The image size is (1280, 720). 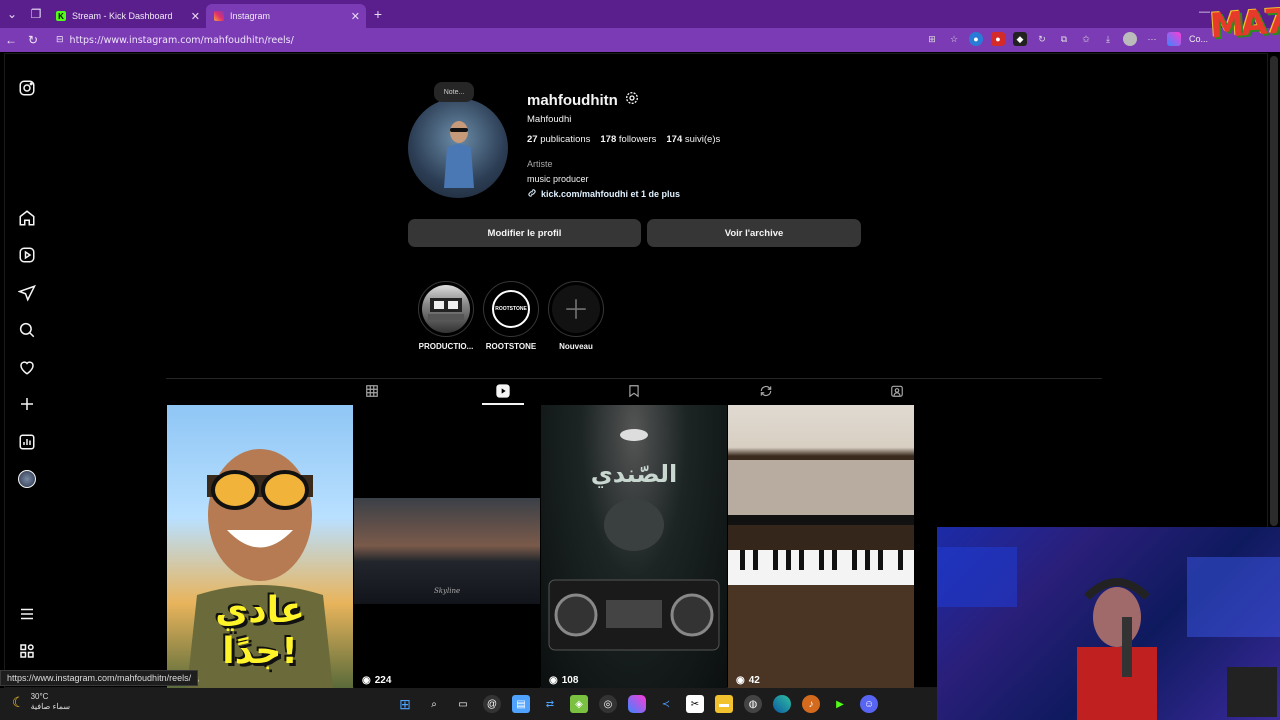 What do you see at coordinates (1174, 39) in the screenshot?
I see `copilot-icon` at bounding box center [1174, 39].